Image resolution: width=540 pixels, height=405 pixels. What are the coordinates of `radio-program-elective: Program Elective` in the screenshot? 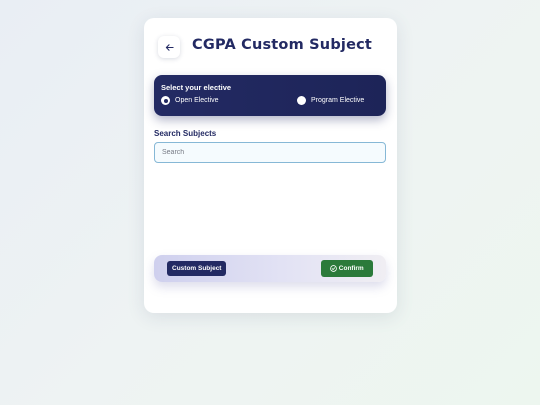 It's located at (330, 100).